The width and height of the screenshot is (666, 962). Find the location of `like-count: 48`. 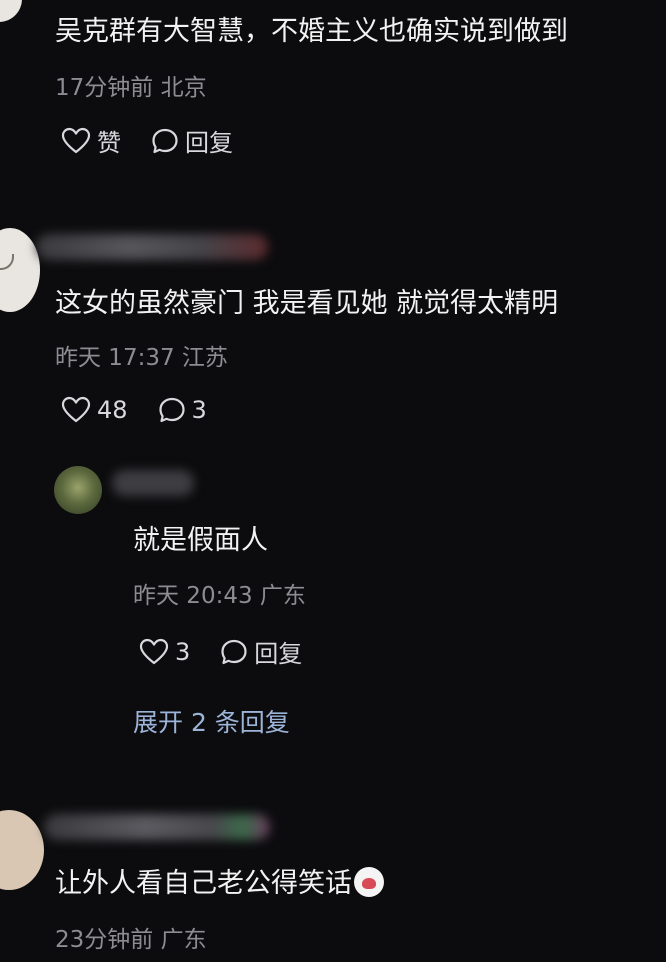

like-count: 48 is located at coordinates (112, 410).